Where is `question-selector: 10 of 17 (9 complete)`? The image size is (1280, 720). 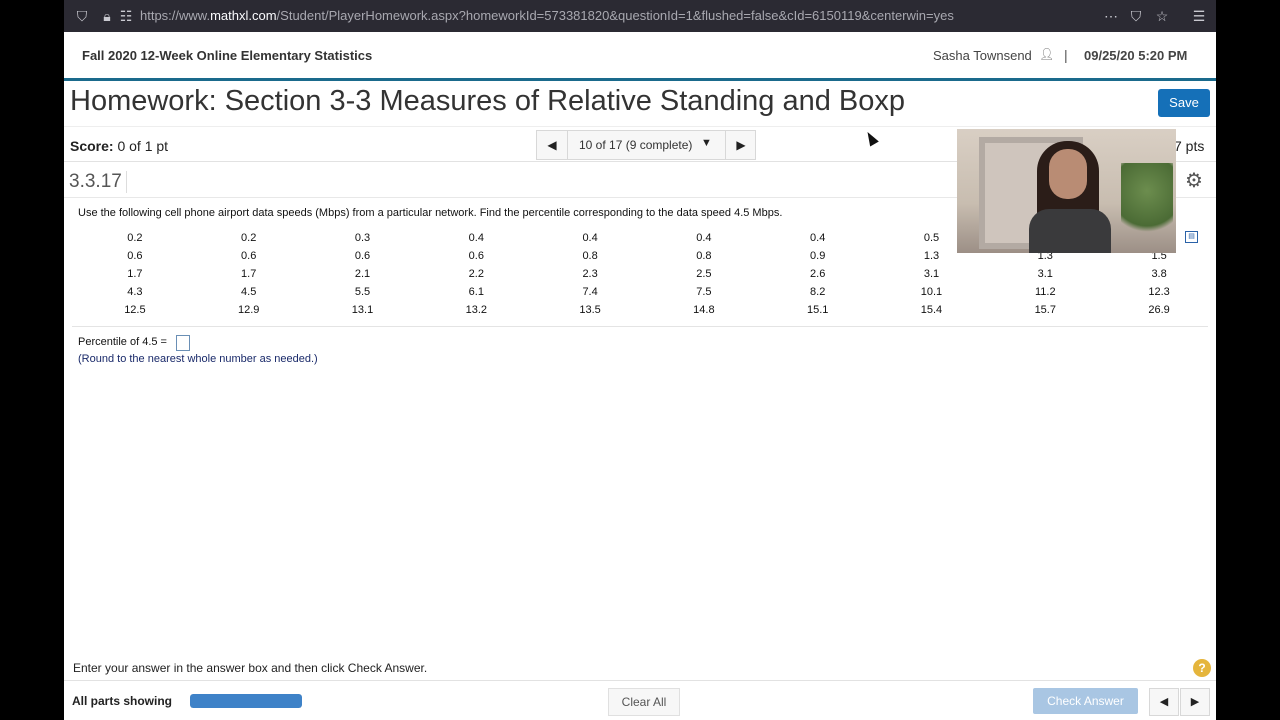
question-selector: 10 of 17 (9 complete) is located at coordinates (635, 145).